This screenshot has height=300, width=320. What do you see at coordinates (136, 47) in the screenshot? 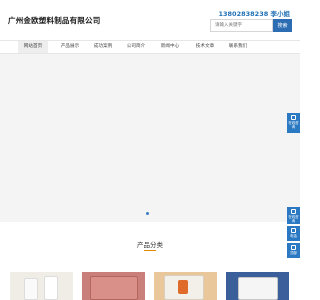
I see `nav-item-about: 公司简介` at bounding box center [136, 47].